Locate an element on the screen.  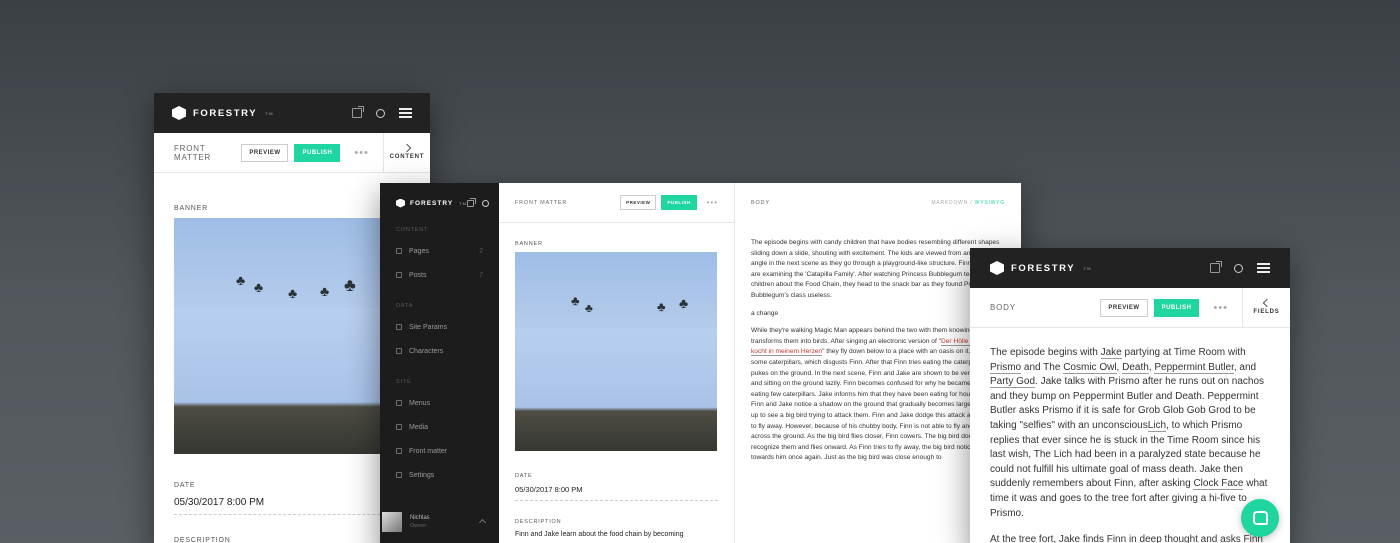
user-role: Owner is located at coordinates (418, 526).